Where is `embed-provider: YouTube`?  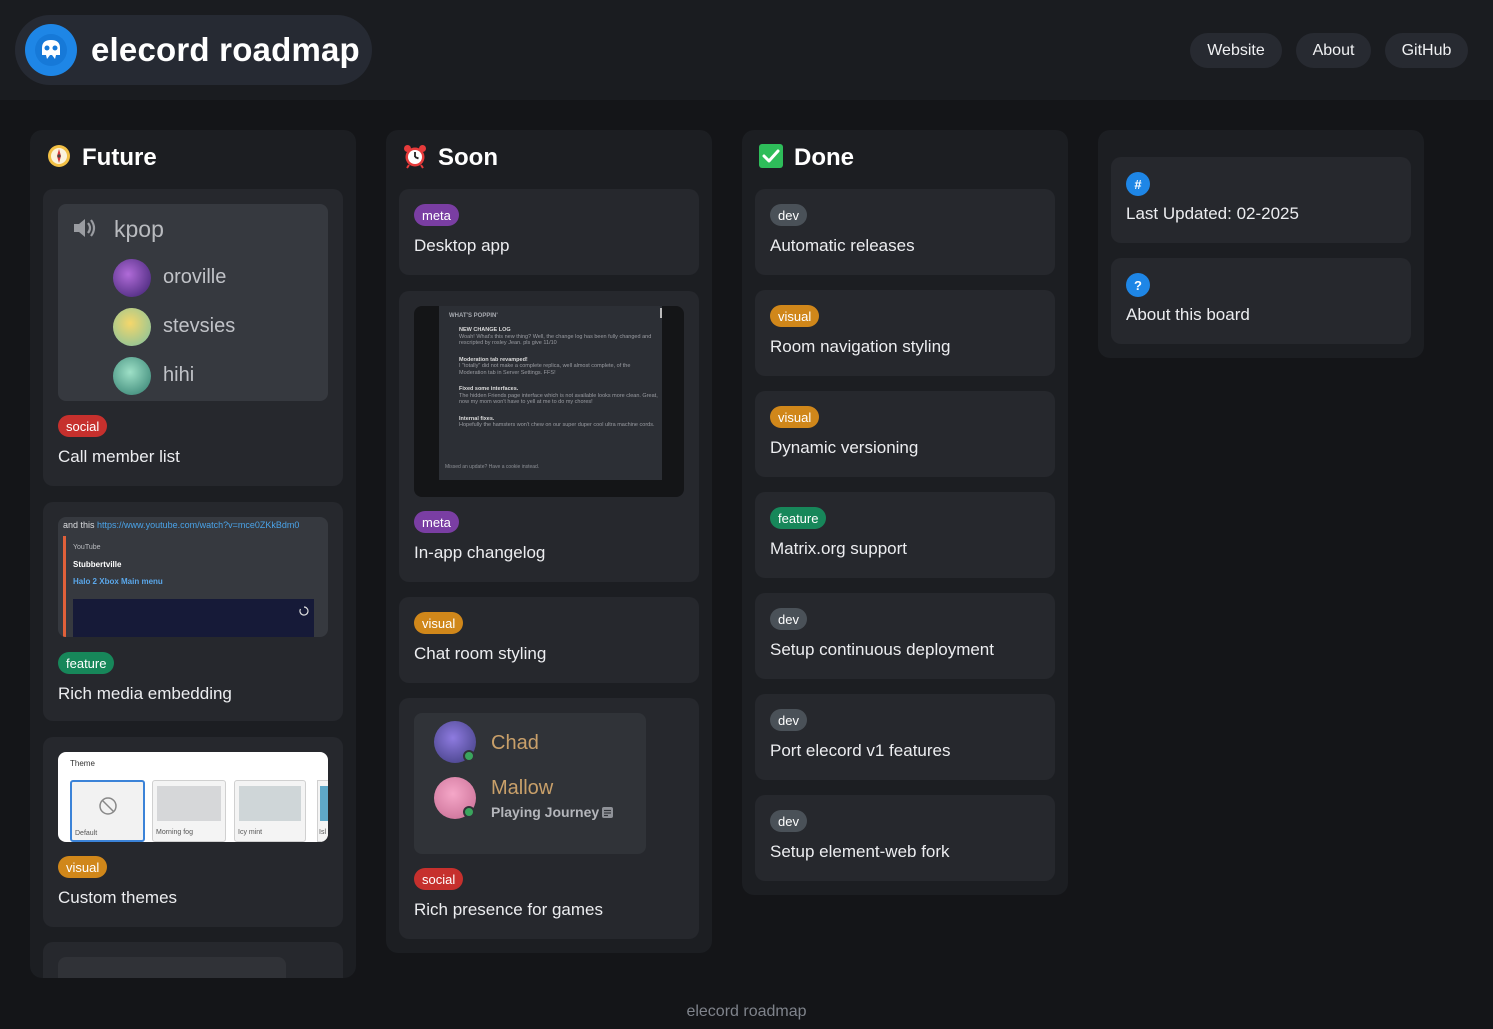
embed-provider: YouTube is located at coordinates (87, 547).